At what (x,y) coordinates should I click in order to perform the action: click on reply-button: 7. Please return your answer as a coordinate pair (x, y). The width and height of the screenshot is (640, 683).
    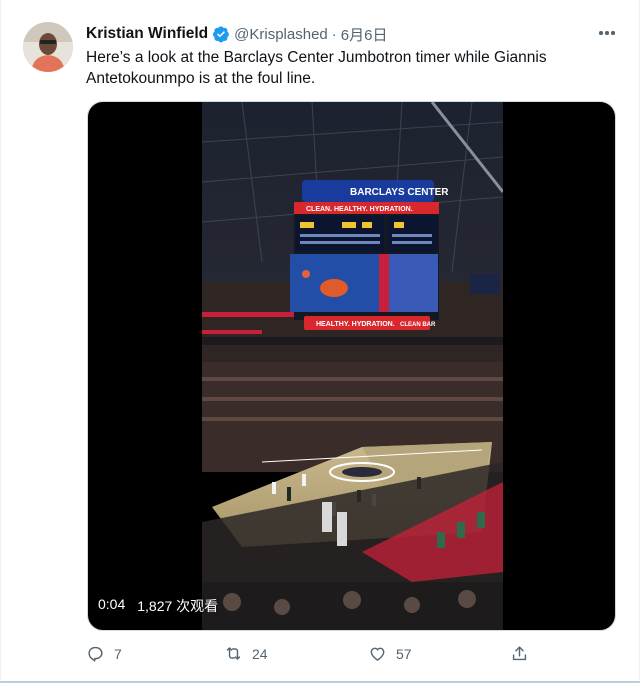
    Looking at the image, I should click on (104, 653).